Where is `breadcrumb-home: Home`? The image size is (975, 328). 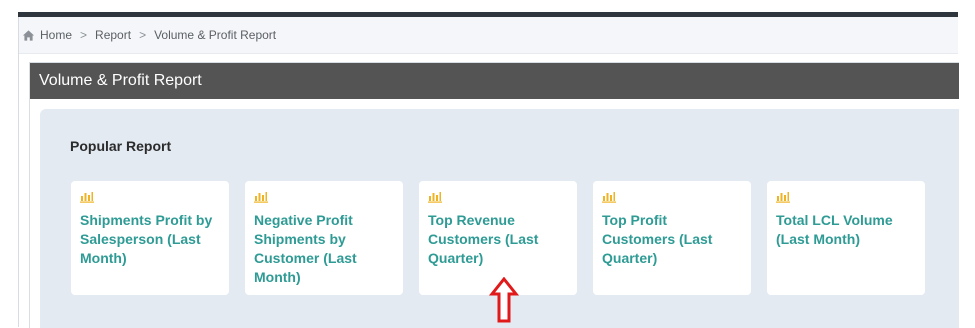 breadcrumb-home: Home is located at coordinates (47, 35).